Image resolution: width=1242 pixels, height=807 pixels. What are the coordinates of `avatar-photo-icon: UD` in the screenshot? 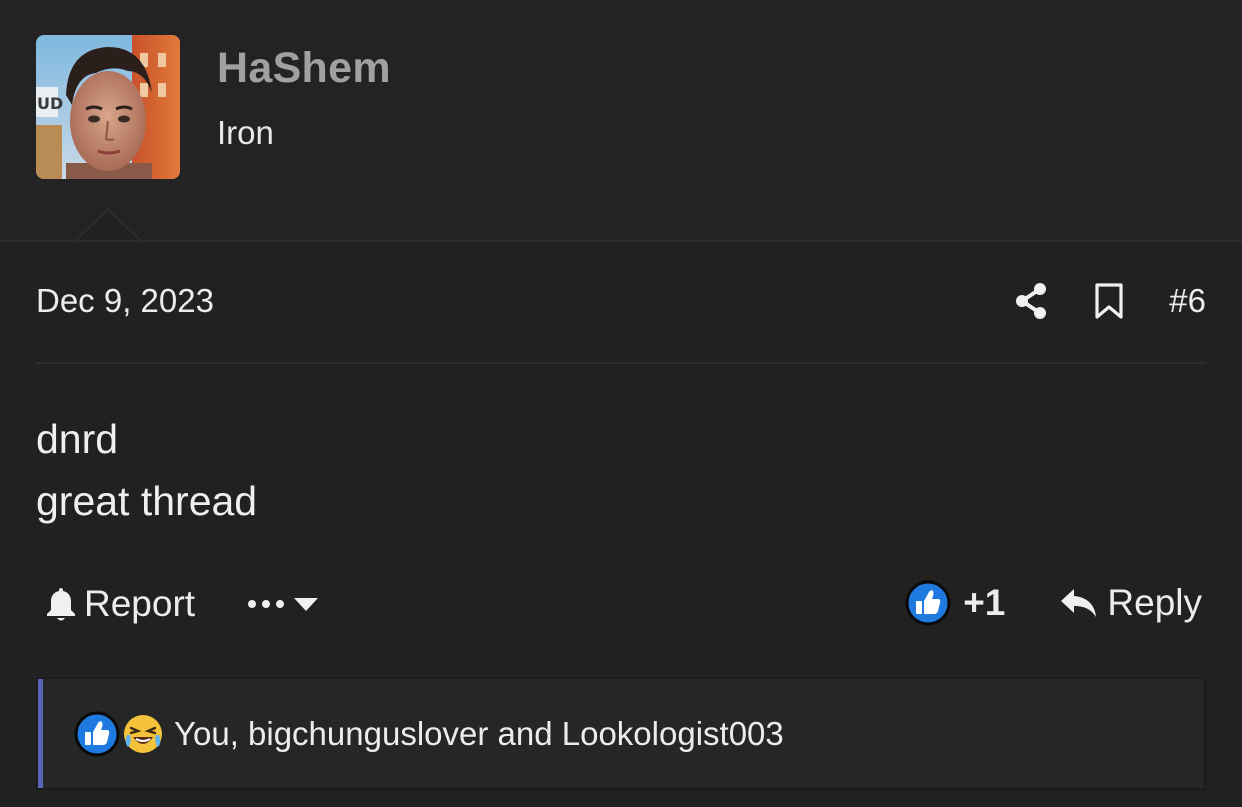 It's located at (108, 107).